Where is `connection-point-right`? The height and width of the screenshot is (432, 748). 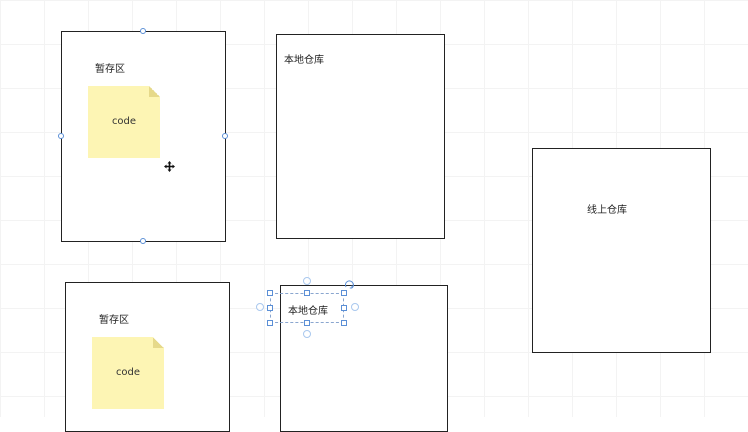
connection-point-right is located at coordinates (355, 307).